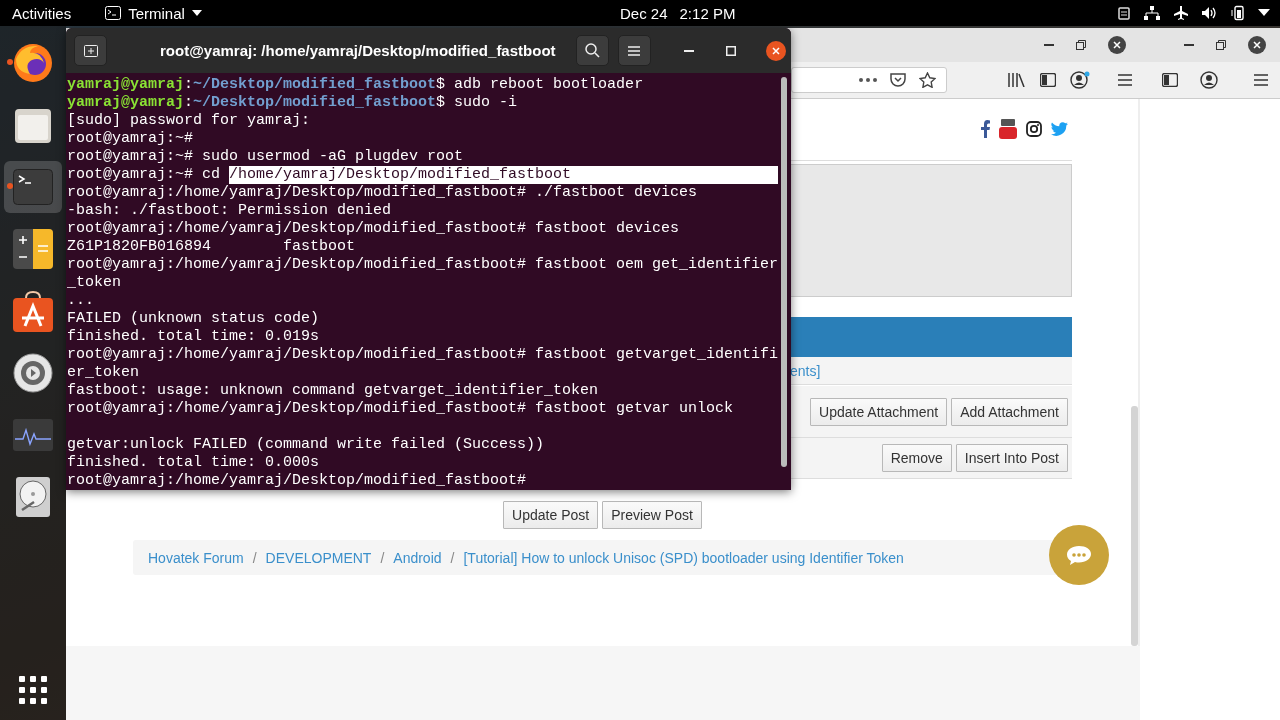  Describe the element at coordinates (374, 229) in the screenshot. I see `terminal-line: root@yamraj:/home/yamraj/Desktop/modified_fastboot# fastboot devices` at that location.